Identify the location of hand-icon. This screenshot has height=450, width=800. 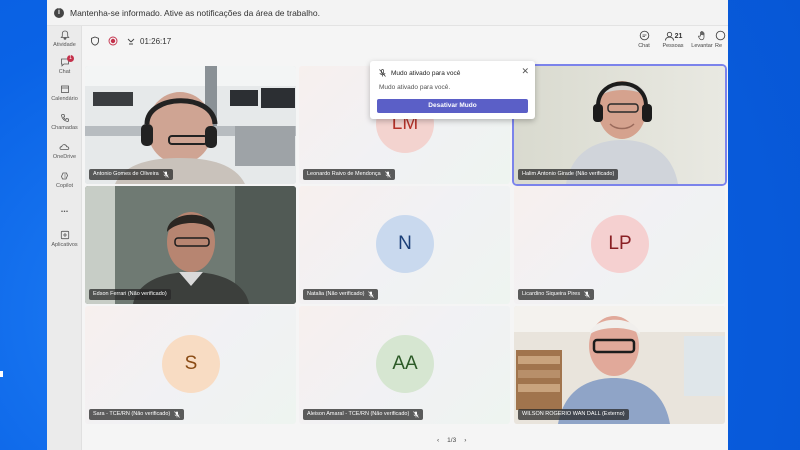
(700, 36).